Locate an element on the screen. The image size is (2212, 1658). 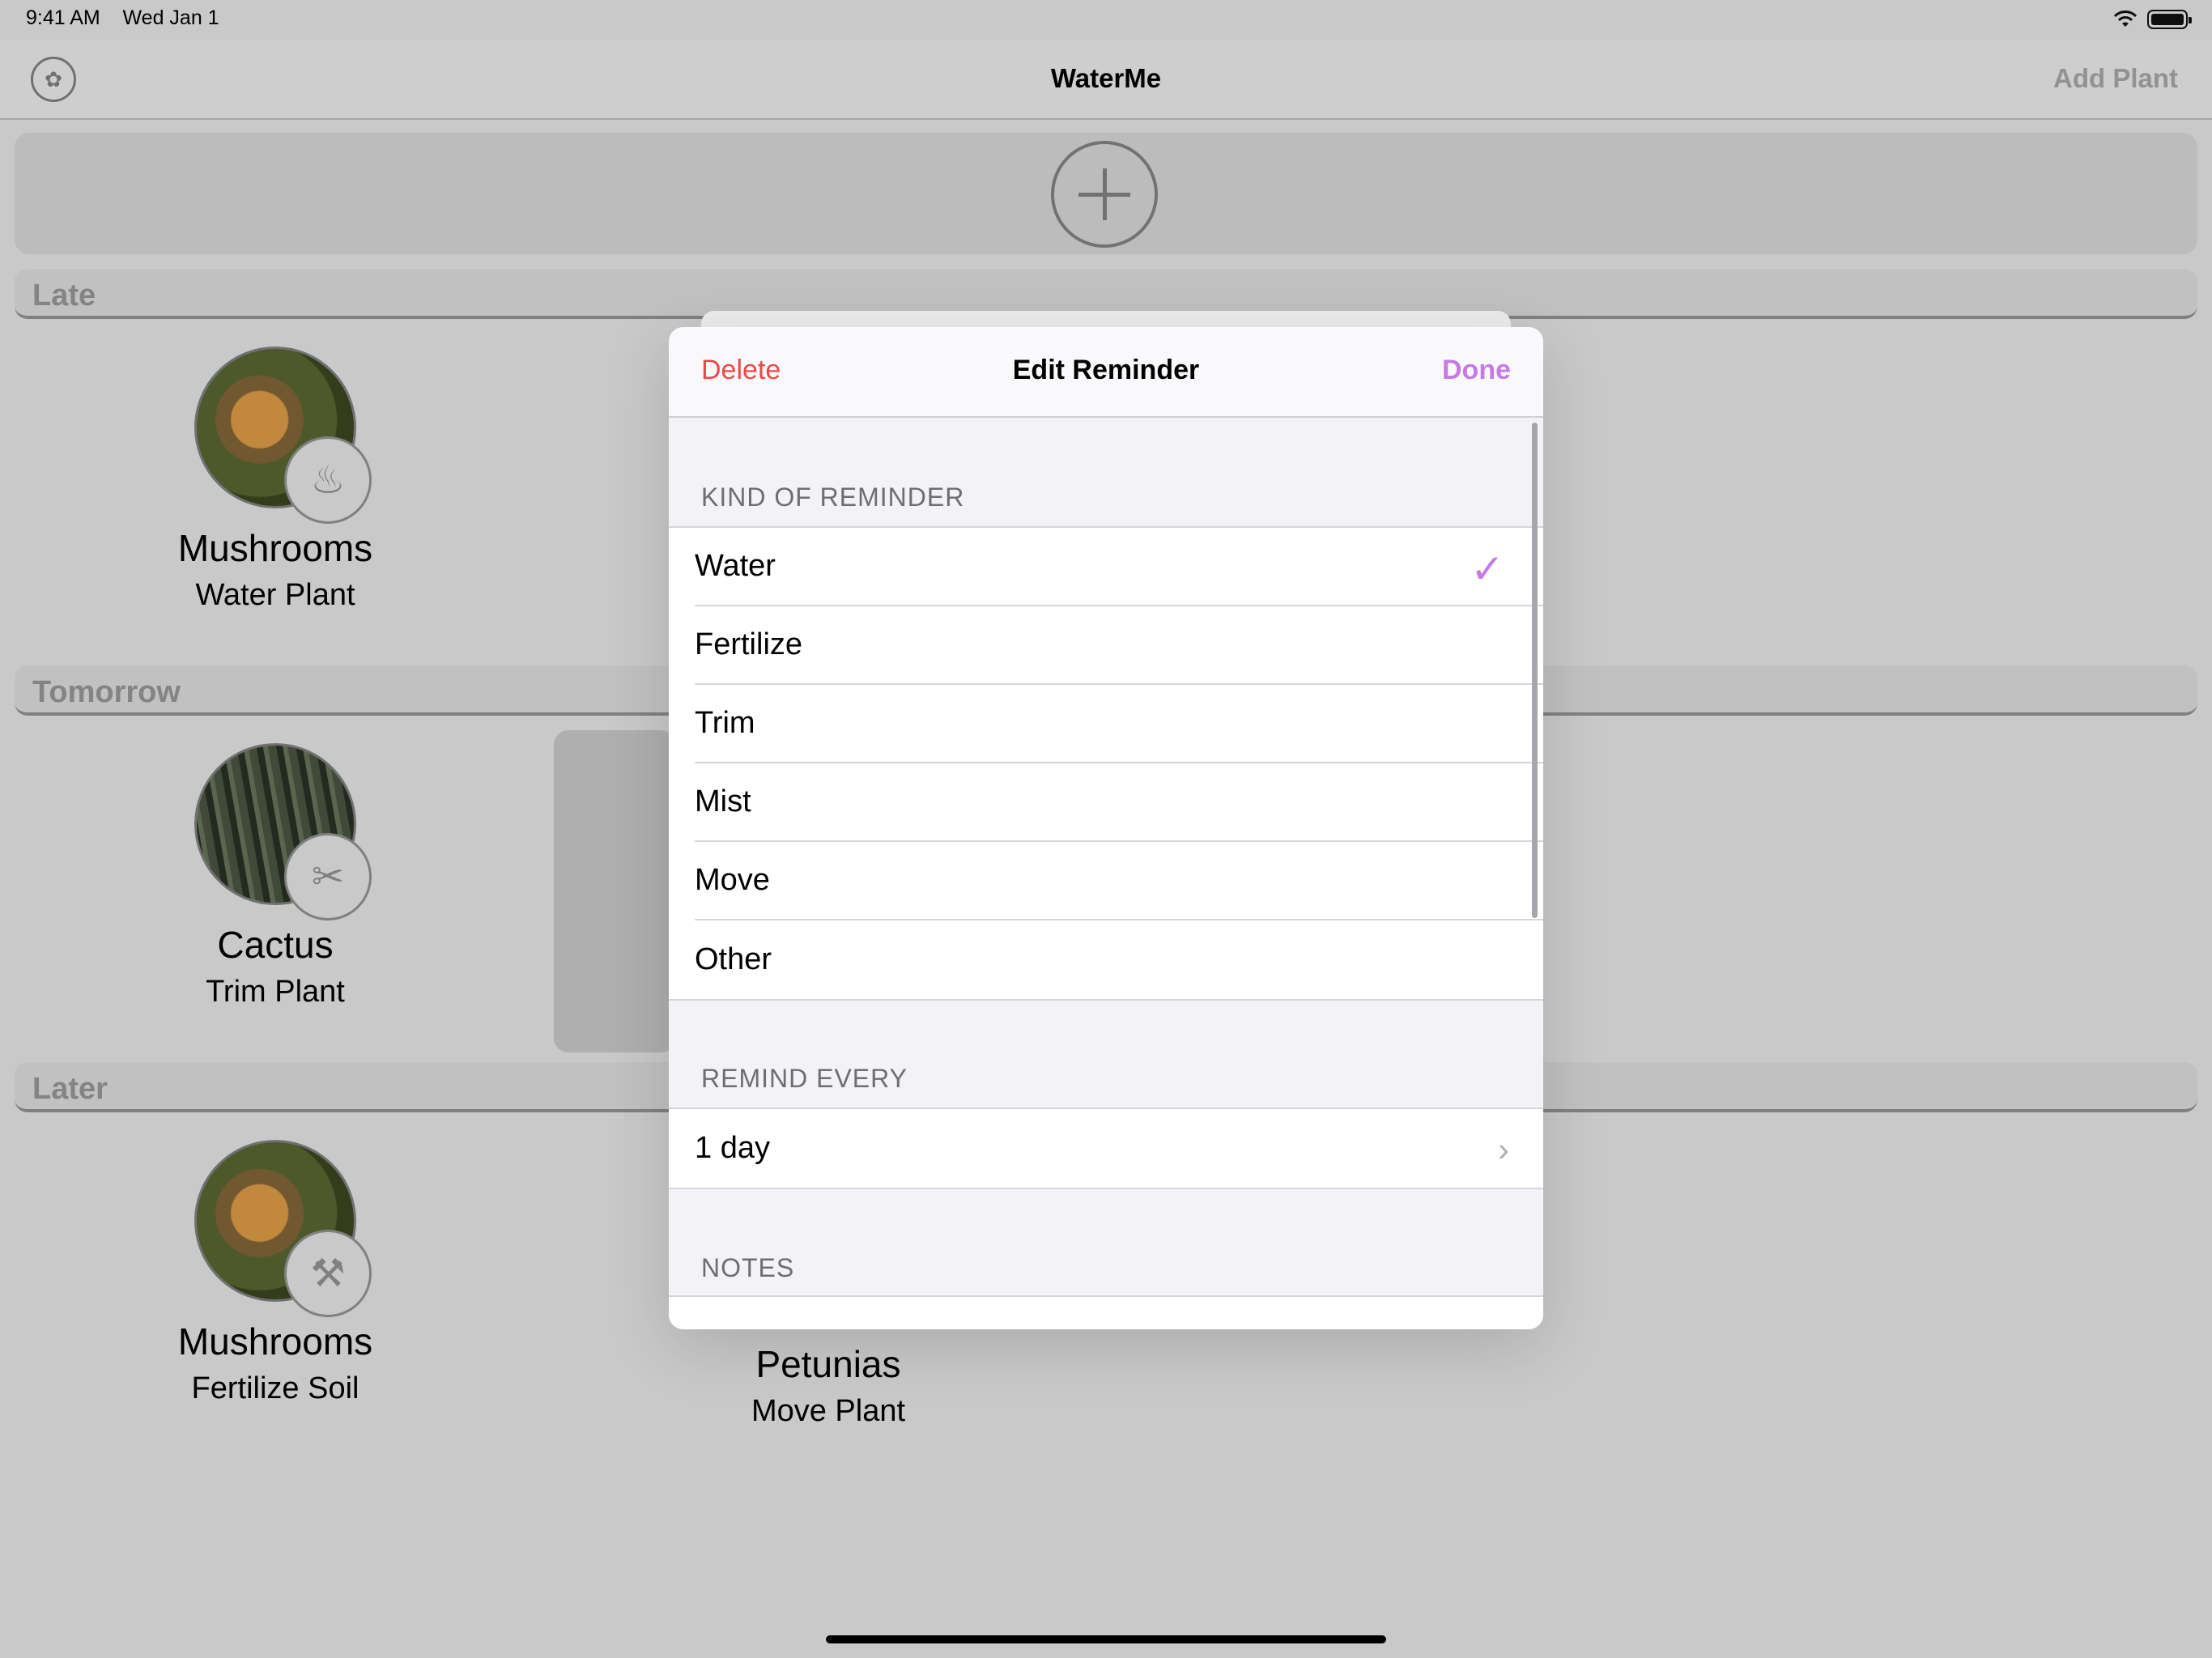
remind-every-section-header: REMIND EVERY is located at coordinates (804, 1078).